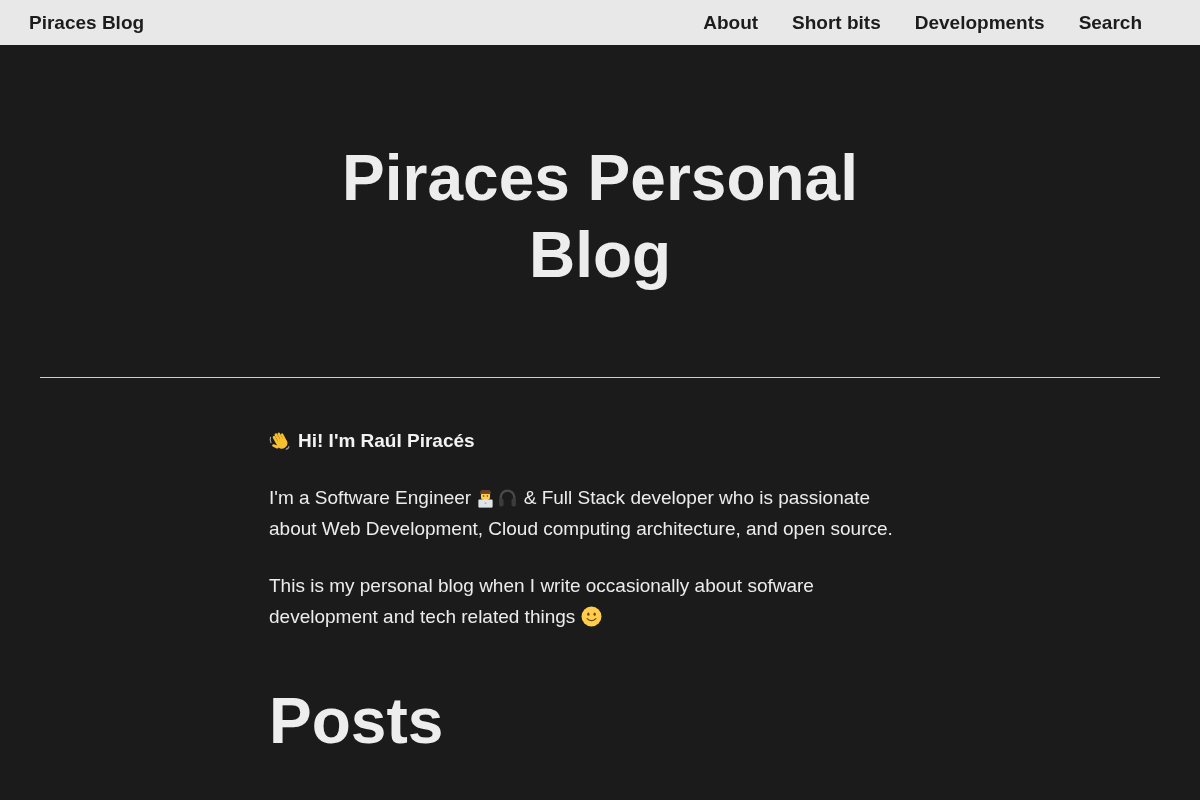 This screenshot has height=800, width=1200. What do you see at coordinates (979, 22) in the screenshot?
I see `nav-link: Developments` at bounding box center [979, 22].